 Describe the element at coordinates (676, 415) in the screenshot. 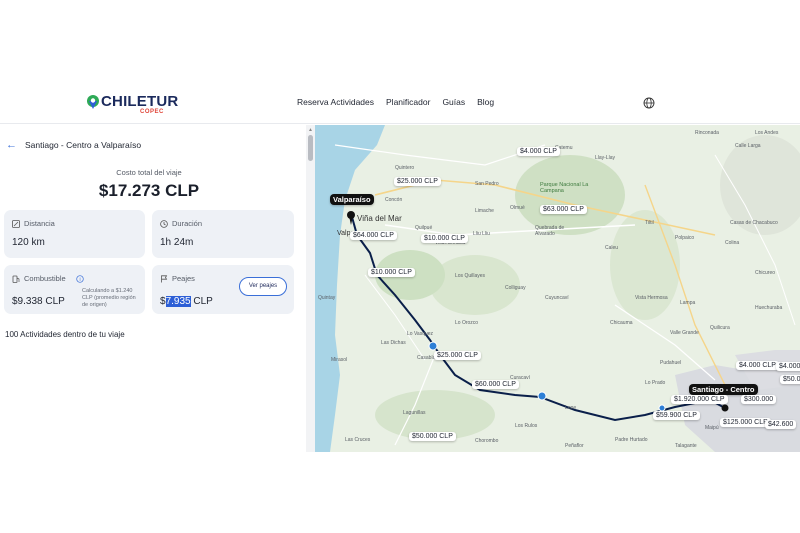

I see `price-pin: $59.900 CLP` at that location.